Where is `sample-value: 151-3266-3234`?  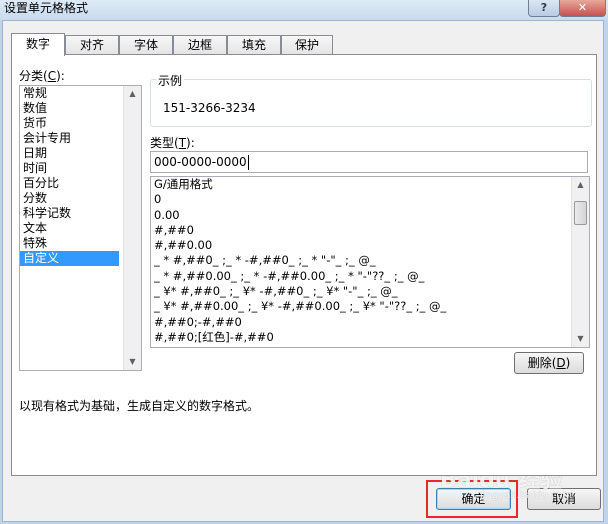
sample-value: 151-3266-3234 is located at coordinates (209, 108).